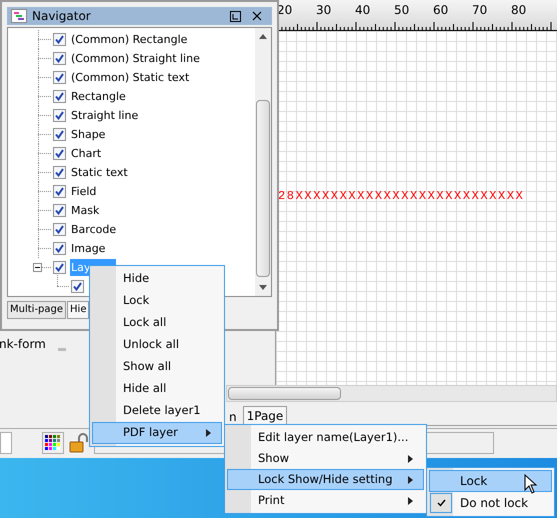 This screenshot has width=557, height=518. What do you see at coordinates (62, 16) in the screenshot?
I see `window-title: Navigator` at bounding box center [62, 16].